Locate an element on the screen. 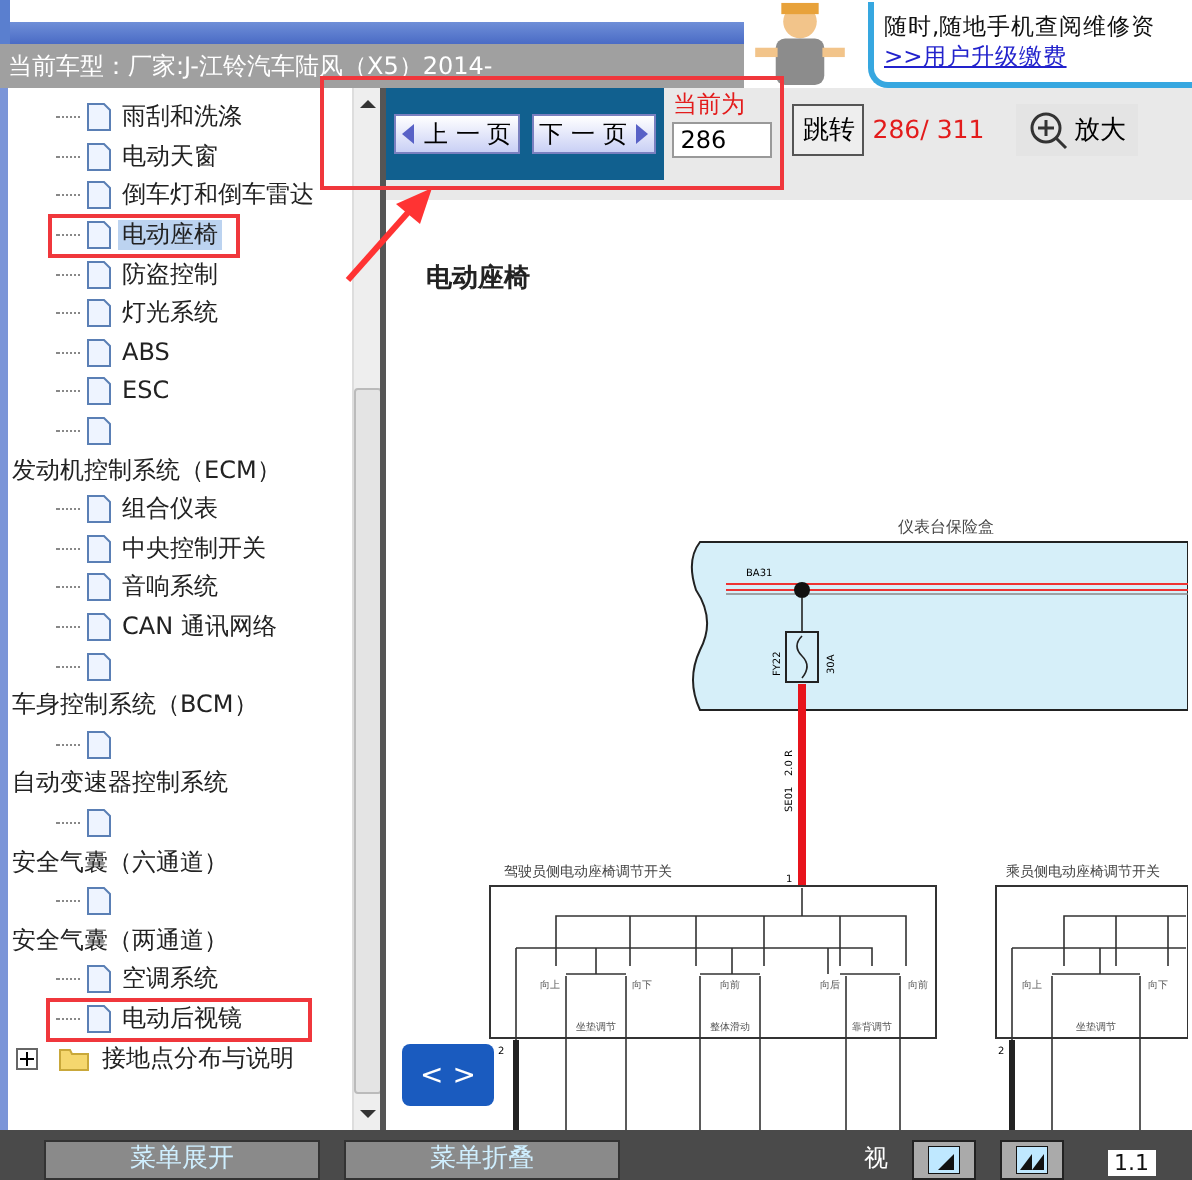 The width and height of the screenshot is (1192, 1180). page-number-field: 286 is located at coordinates (722, 140).